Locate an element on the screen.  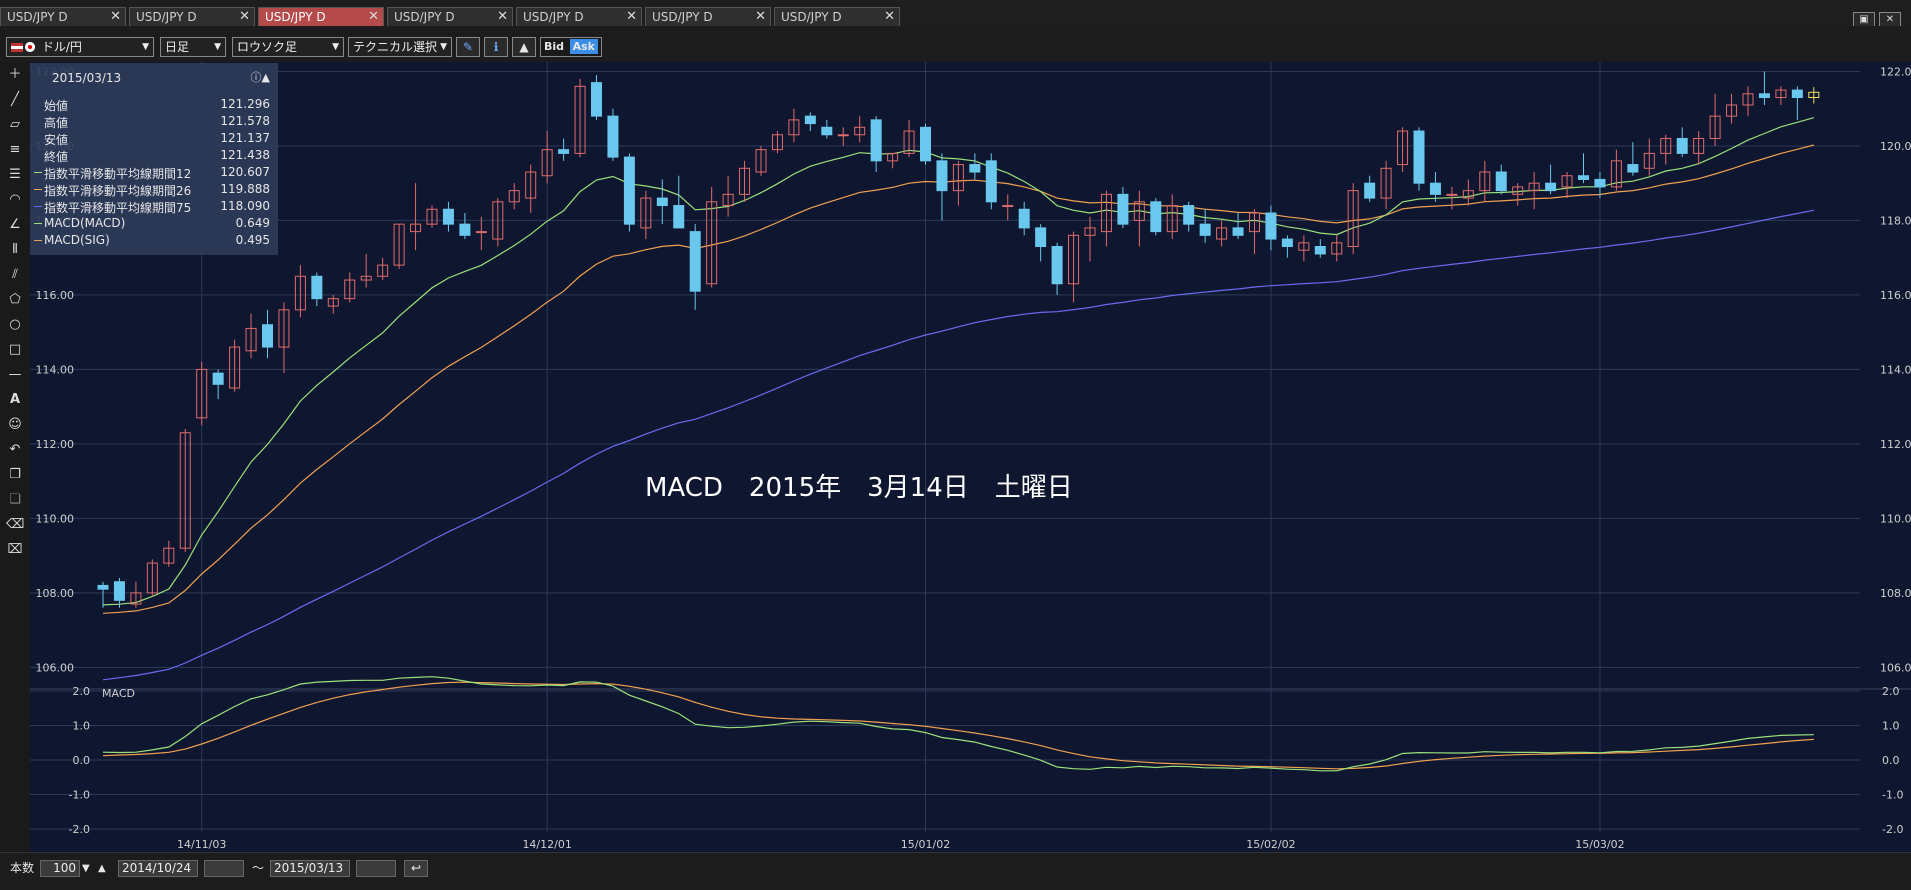
macd-tick-label-left: -1.0 is located at coordinates (79, 795).